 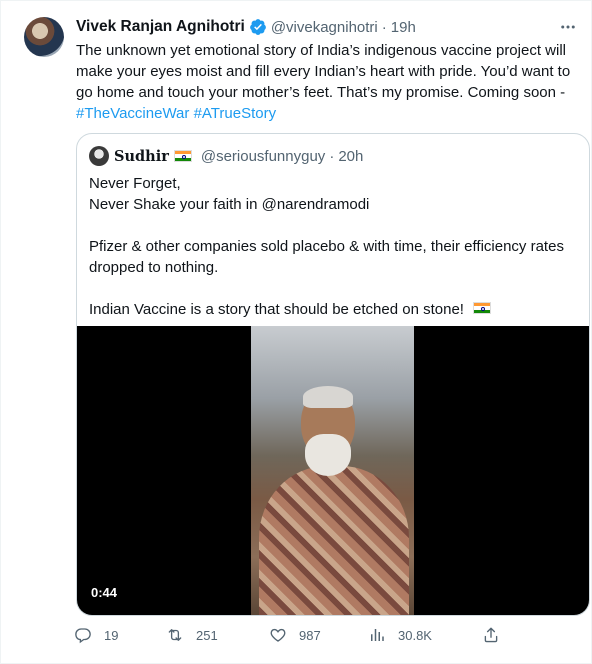 What do you see at coordinates (44, 37) in the screenshot?
I see `author-avatar` at bounding box center [44, 37].